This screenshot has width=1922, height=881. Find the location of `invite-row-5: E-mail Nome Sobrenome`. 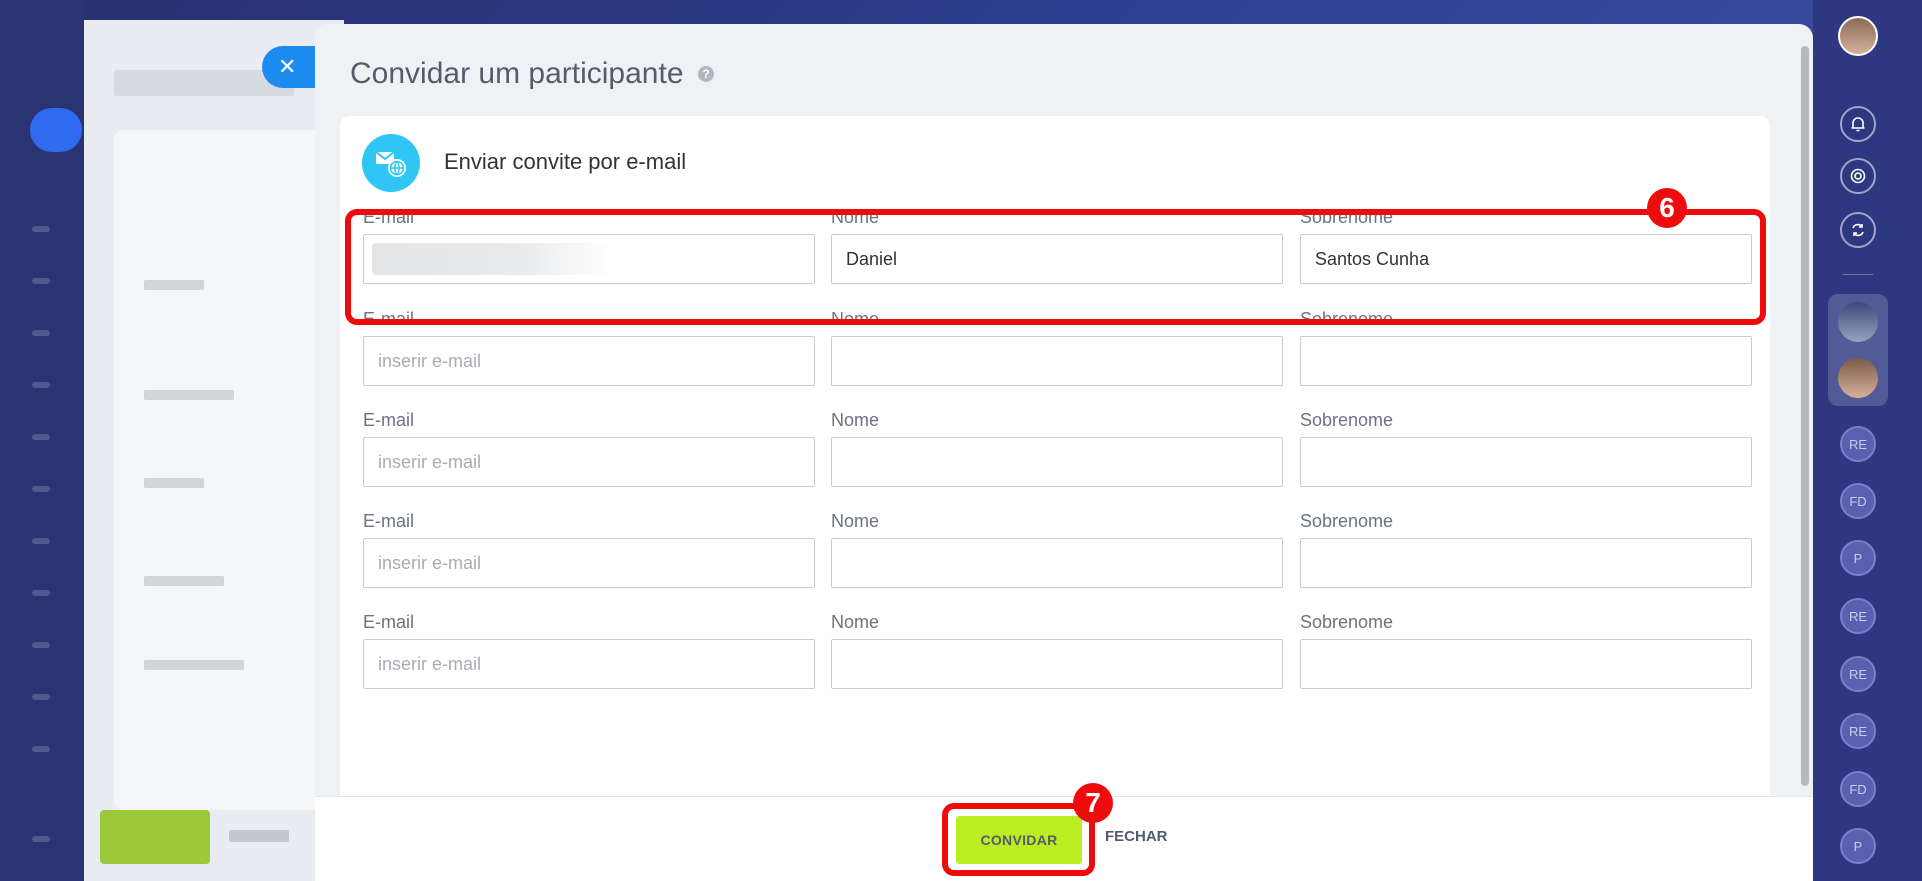

invite-row-5: E-mail Nome Sobrenome is located at coordinates (1058, 656).